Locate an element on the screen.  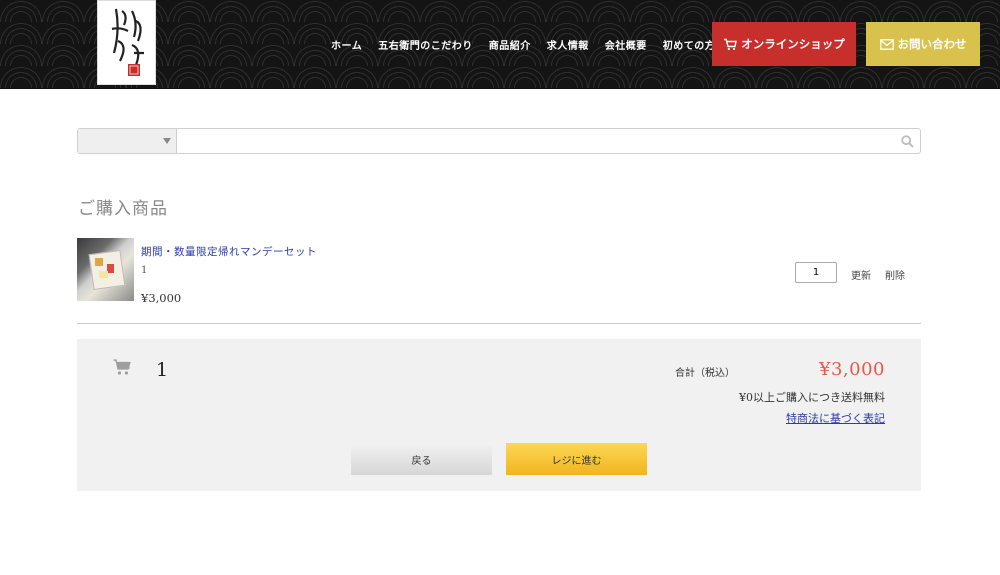
search-input is located at coordinates (548, 141).